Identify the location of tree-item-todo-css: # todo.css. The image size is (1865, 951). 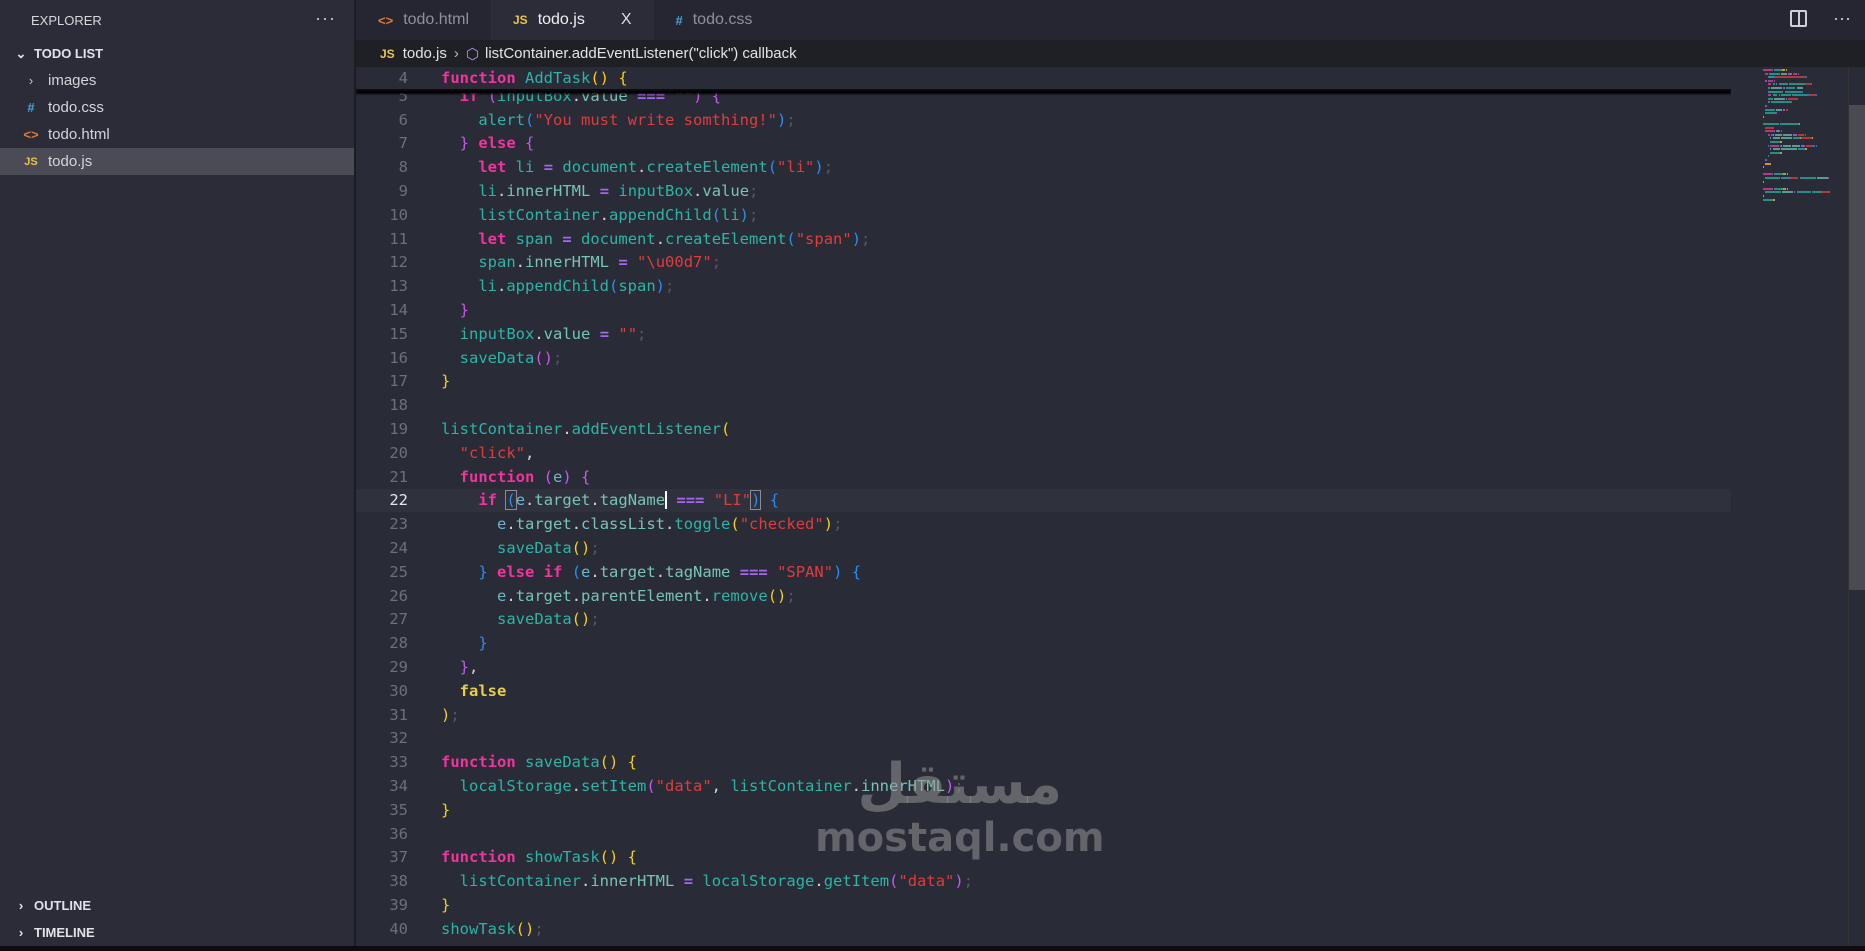
(177, 107).